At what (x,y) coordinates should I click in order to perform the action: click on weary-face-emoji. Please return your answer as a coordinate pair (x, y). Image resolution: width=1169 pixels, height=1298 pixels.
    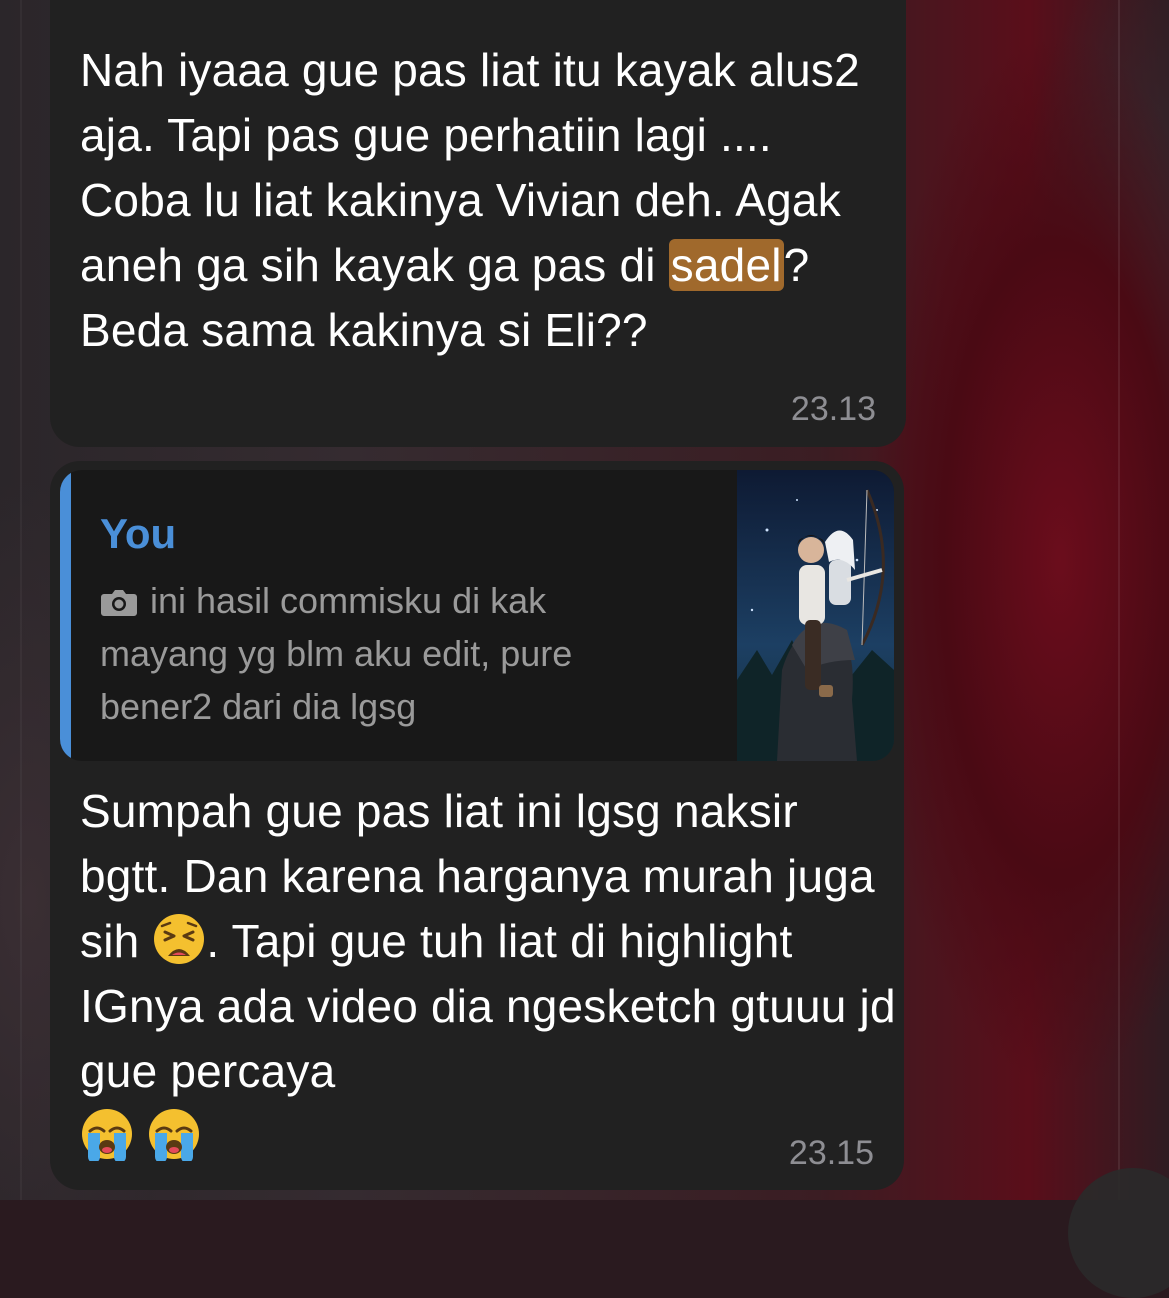
    Looking at the image, I should click on (179, 939).